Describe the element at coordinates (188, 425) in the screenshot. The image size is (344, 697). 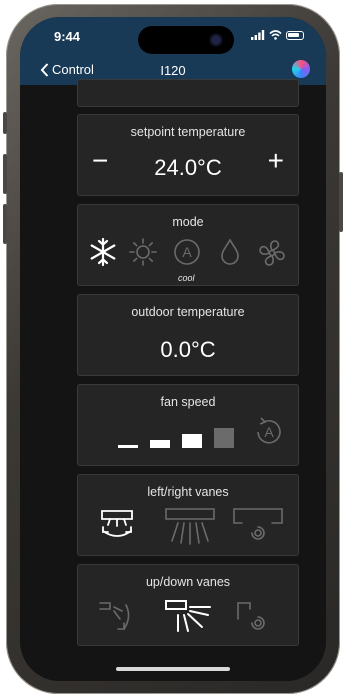
I see `fan-speed-card: fan speed A` at that location.